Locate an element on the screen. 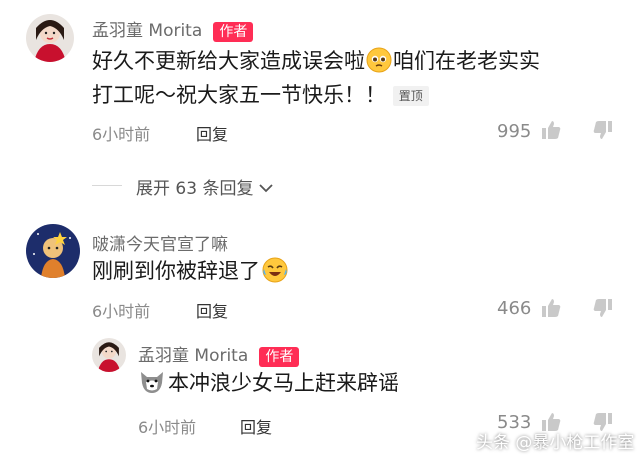  user-avatar-image is located at coordinates (53, 251).